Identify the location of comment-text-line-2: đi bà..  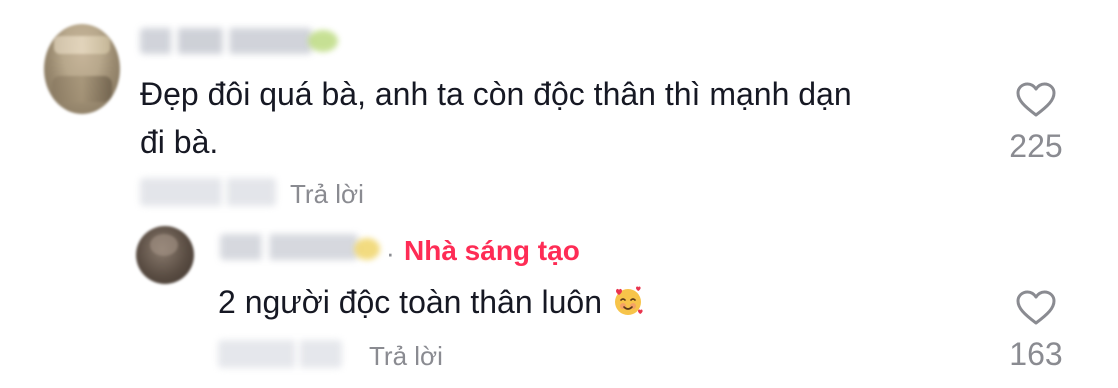
(179, 142).